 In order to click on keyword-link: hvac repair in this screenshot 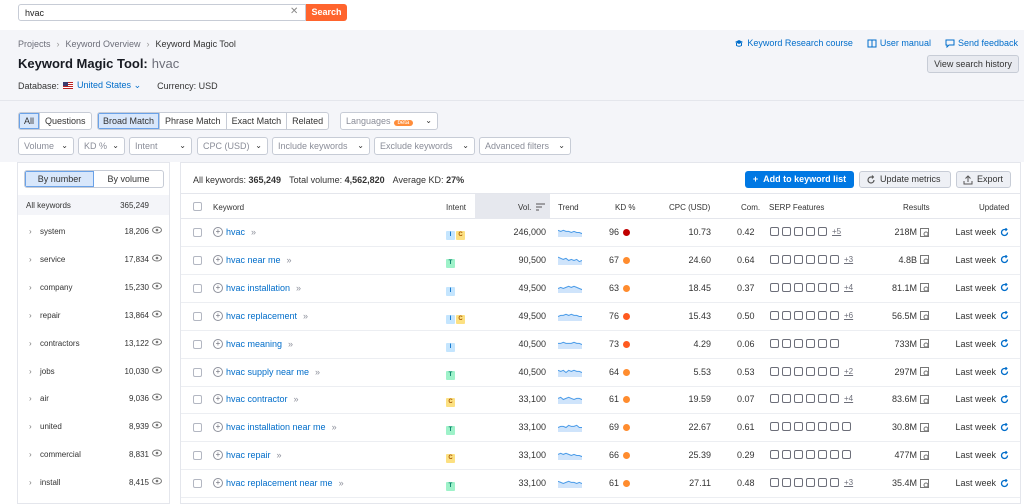, I will do `click(248, 455)`.